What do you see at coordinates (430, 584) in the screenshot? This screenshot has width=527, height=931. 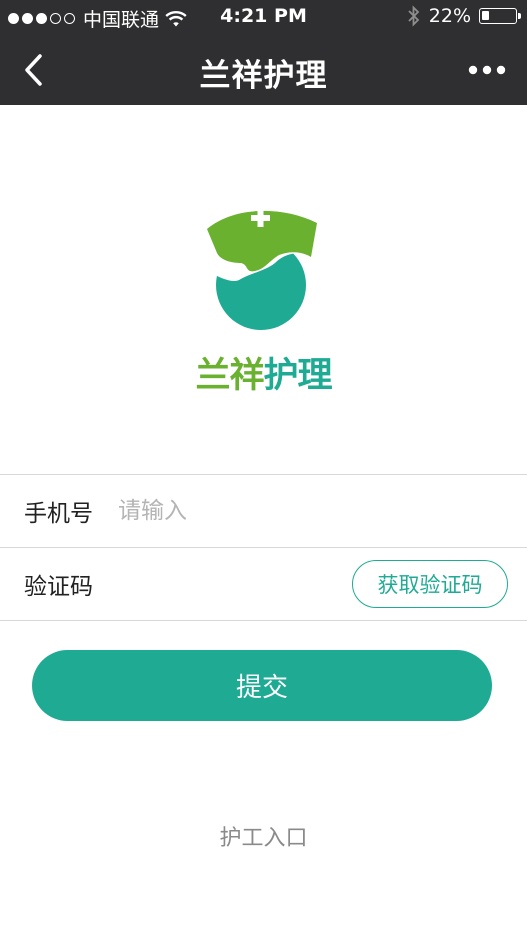 I see `get-code-button: 获取验证码` at bounding box center [430, 584].